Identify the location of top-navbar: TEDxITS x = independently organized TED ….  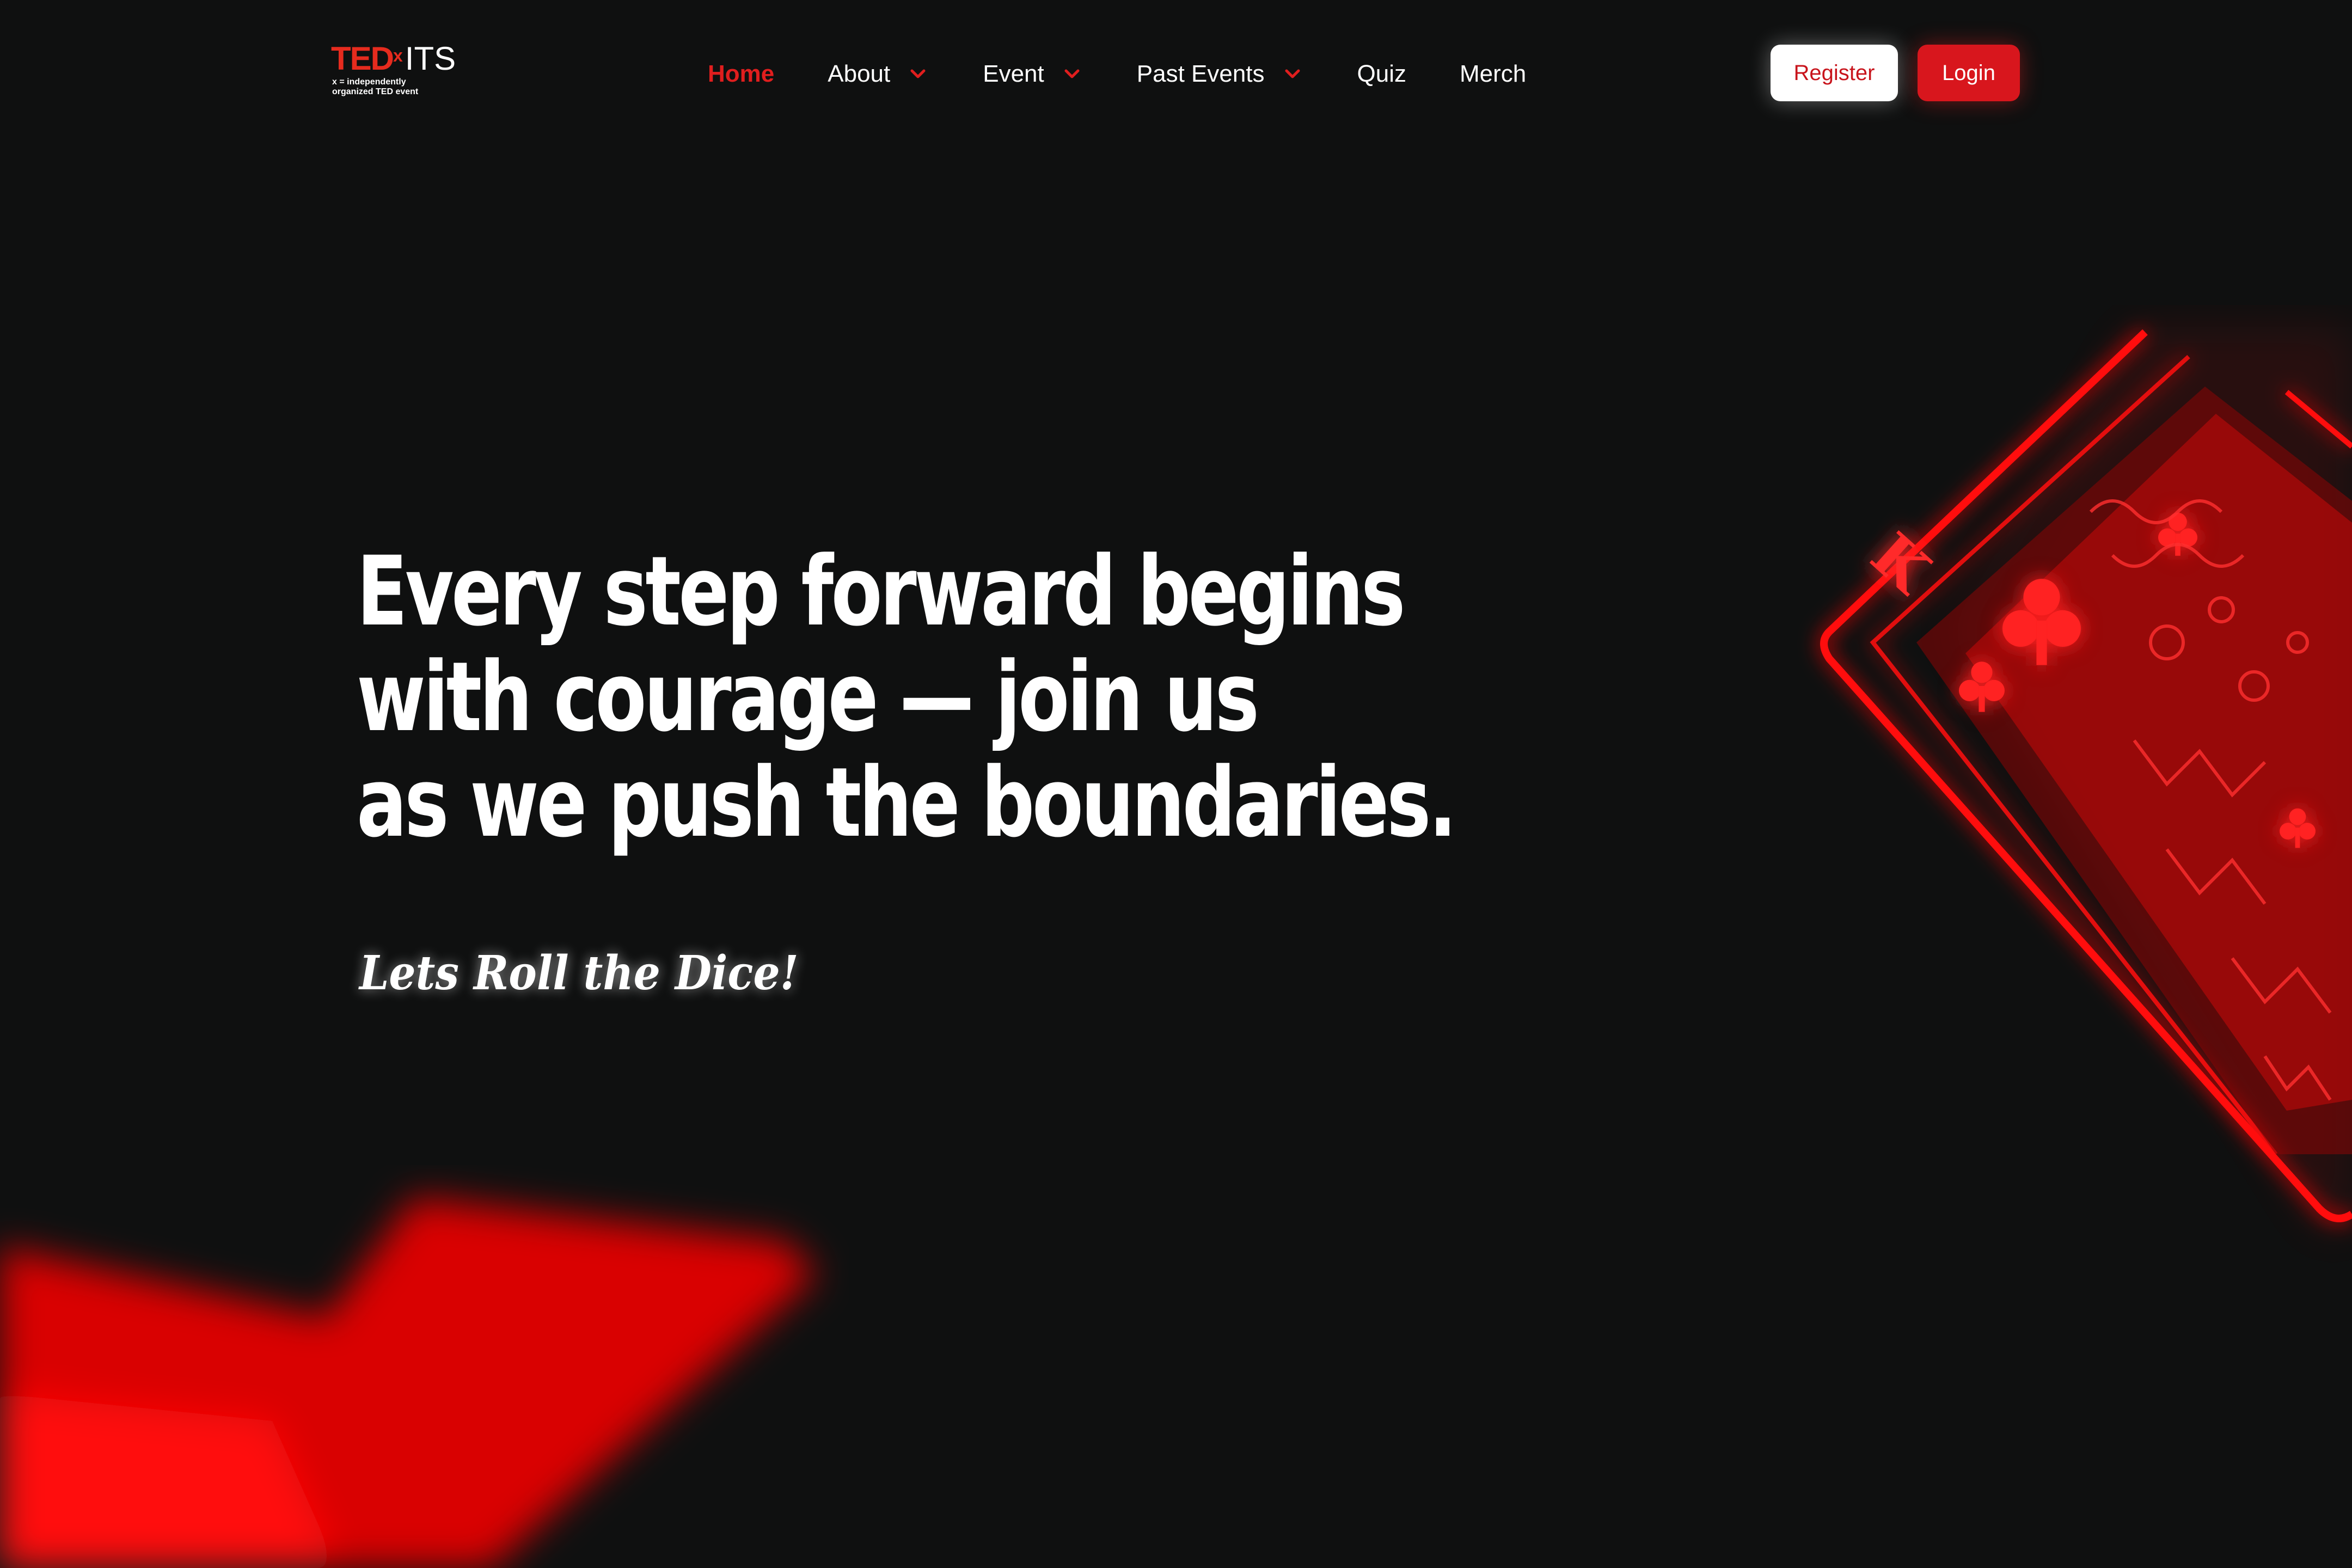
(1176, 73).